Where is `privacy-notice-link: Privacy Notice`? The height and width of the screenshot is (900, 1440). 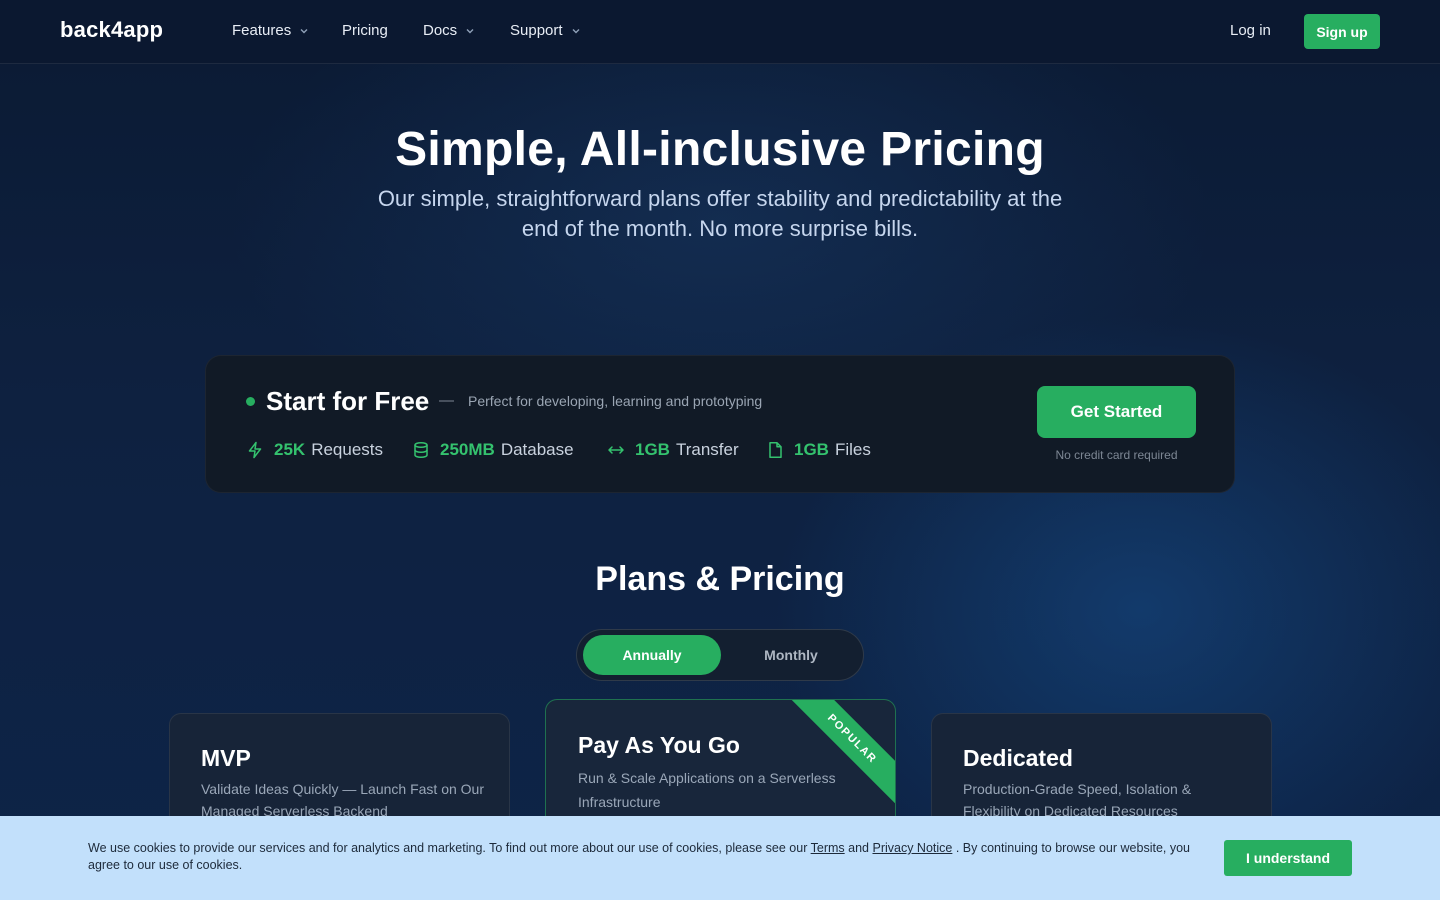
privacy-notice-link: Privacy Notice is located at coordinates (912, 848).